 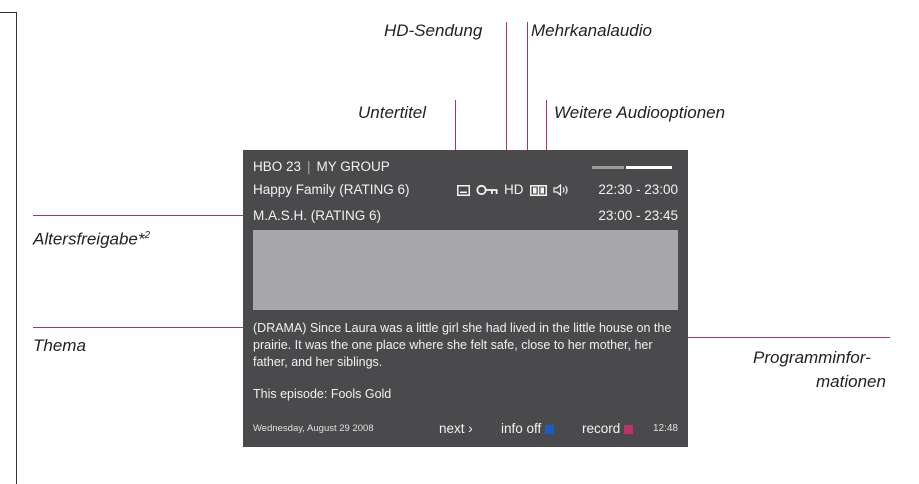 What do you see at coordinates (139, 215) in the screenshot?
I see `leader-altersfreigabe` at bounding box center [139, 215].